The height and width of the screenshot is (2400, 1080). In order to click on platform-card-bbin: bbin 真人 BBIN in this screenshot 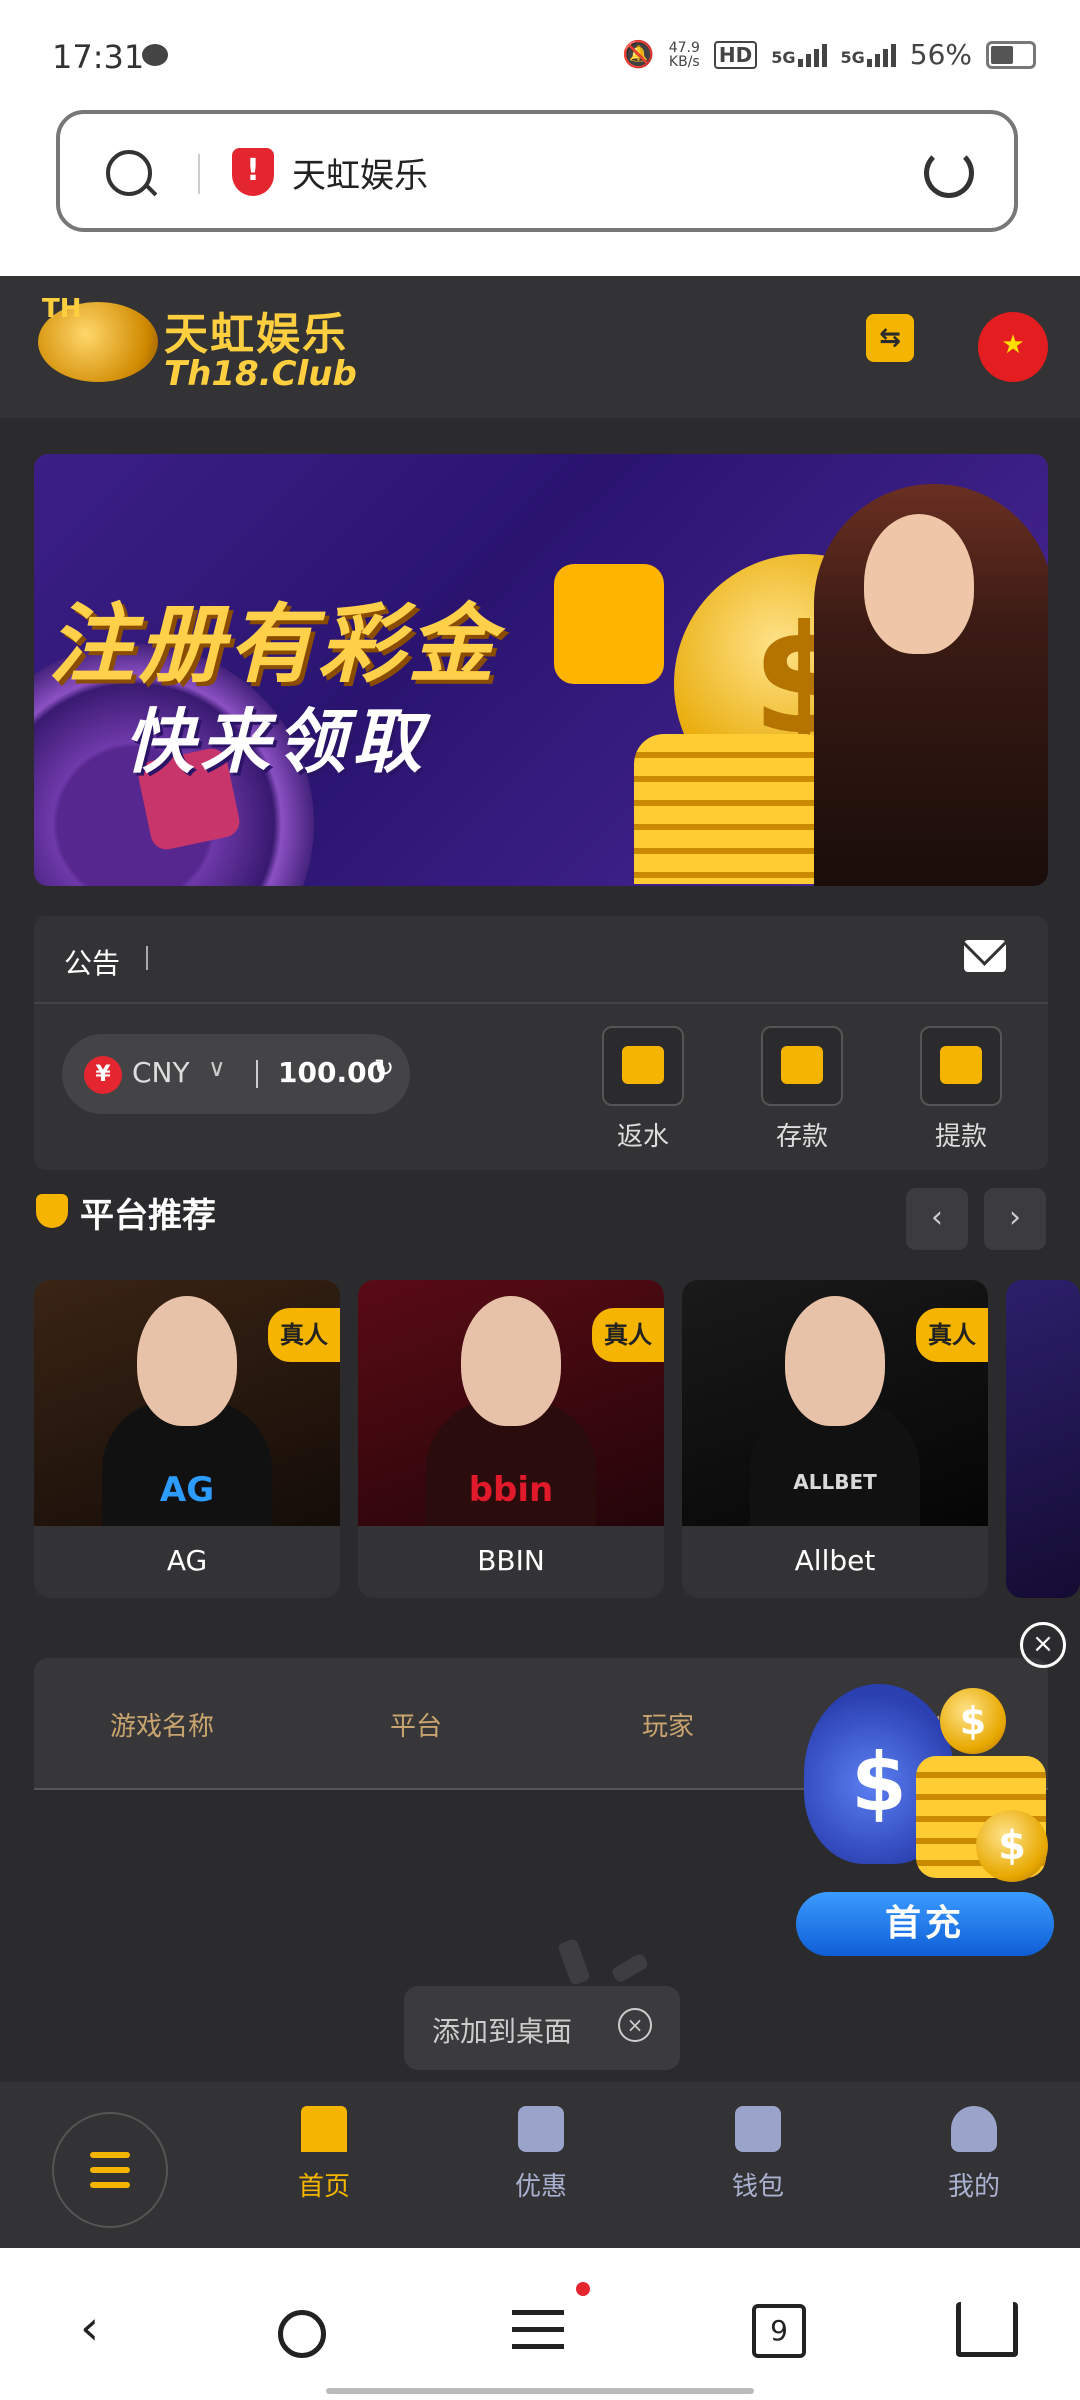, I will do `click(511, 1439)`.